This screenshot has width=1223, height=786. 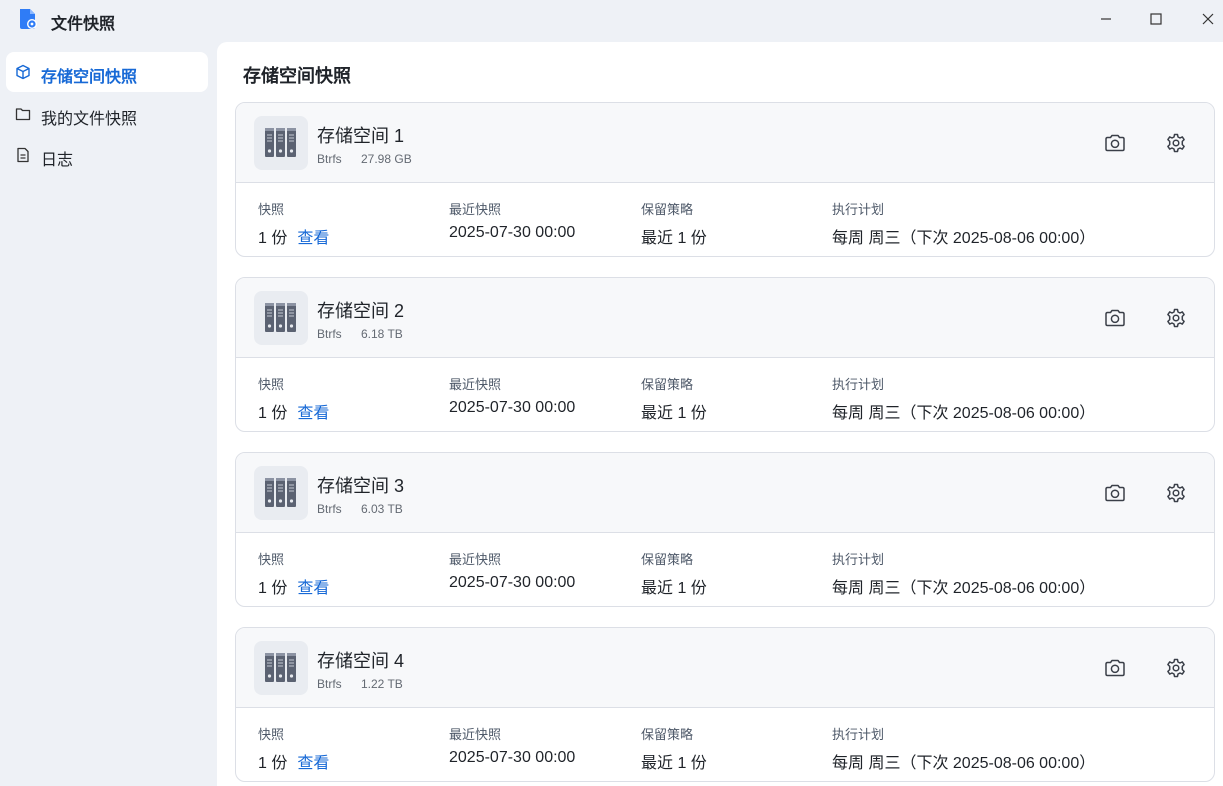 What do you see at coordinates (23, 72) in the screenshot?
I see `cube-icon` at bounding box center [23, 72].